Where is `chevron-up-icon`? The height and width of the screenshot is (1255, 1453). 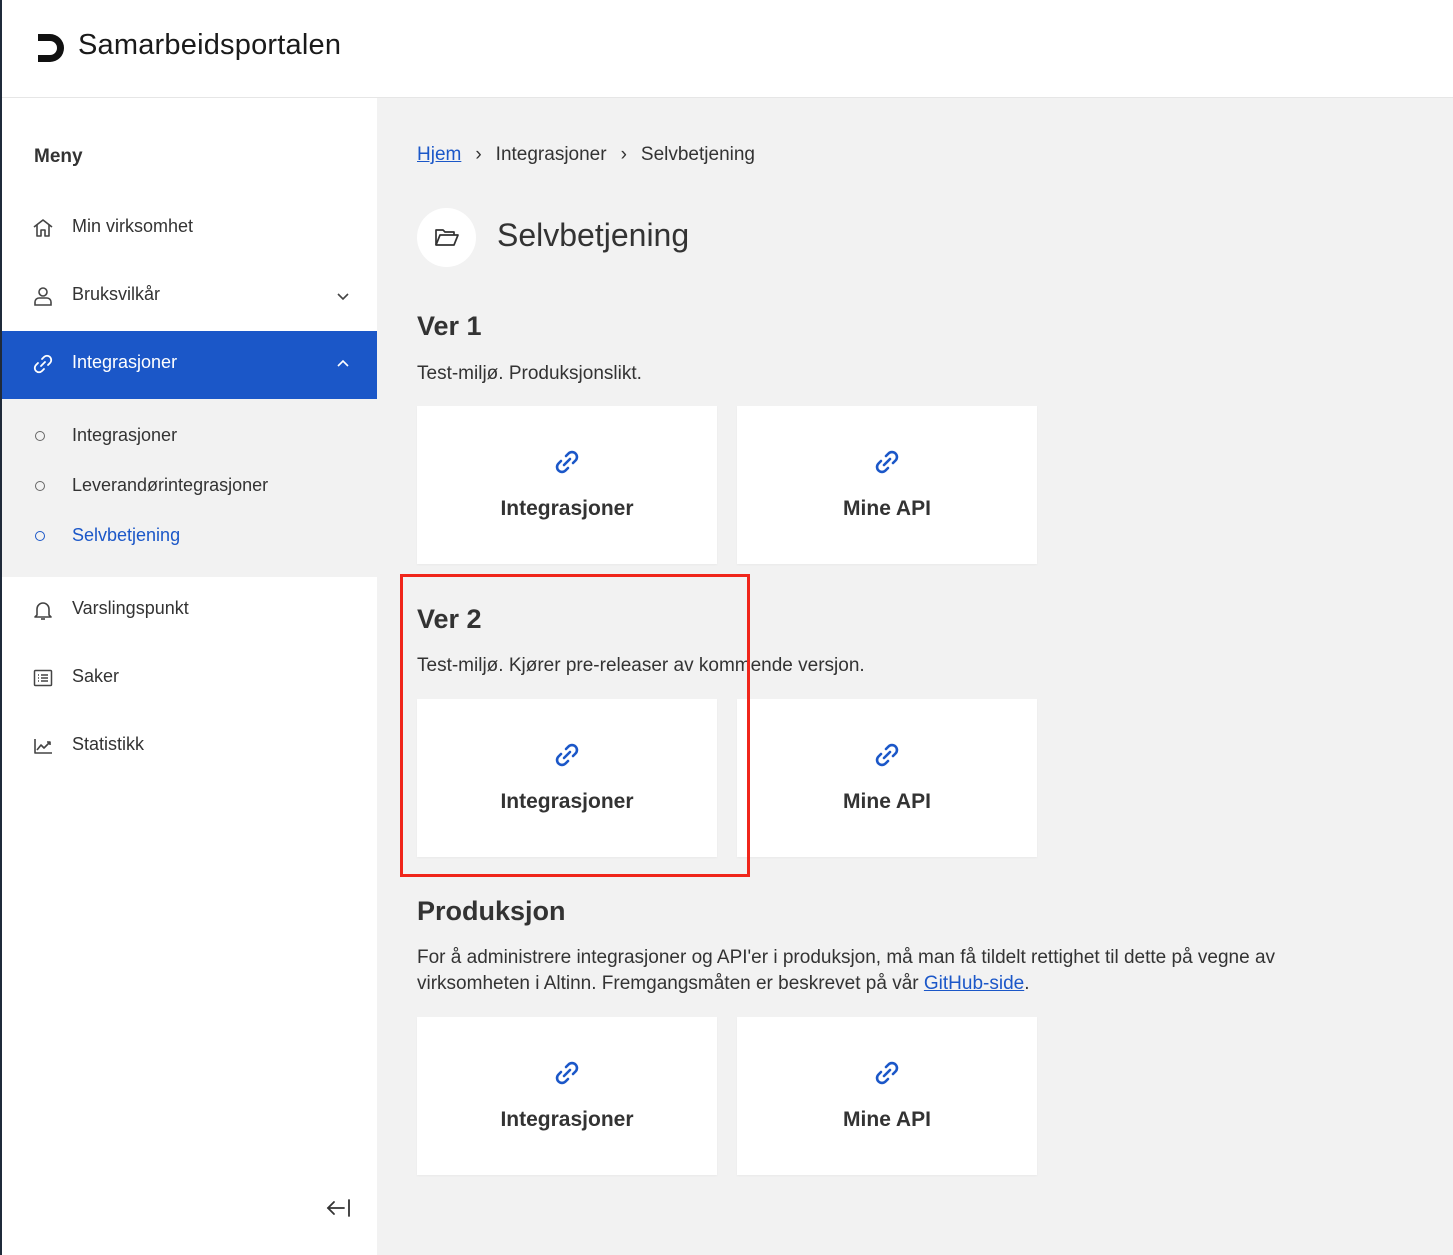
chevron-up-icon is located at coordinates (343, 364).